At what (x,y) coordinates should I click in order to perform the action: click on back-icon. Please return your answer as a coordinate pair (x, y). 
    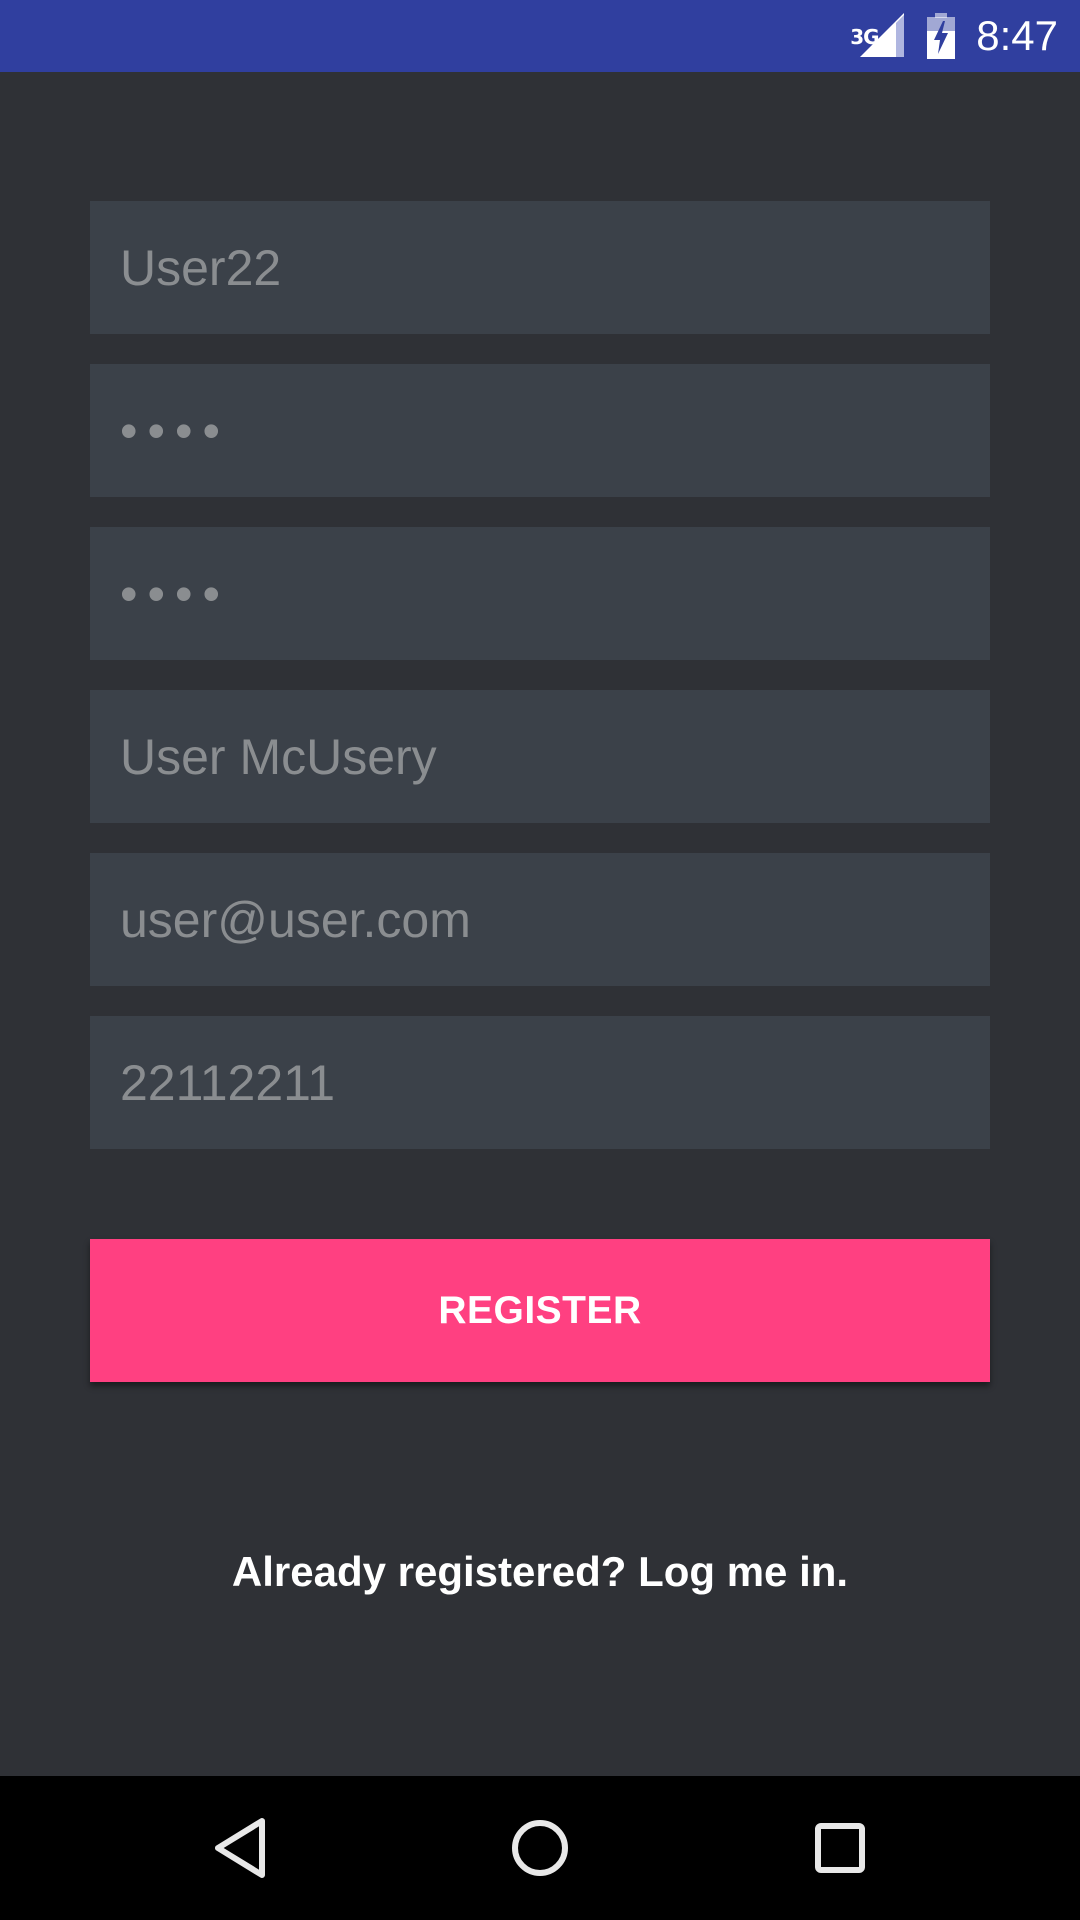
    Looking at the image, I should click on (240, 1848).